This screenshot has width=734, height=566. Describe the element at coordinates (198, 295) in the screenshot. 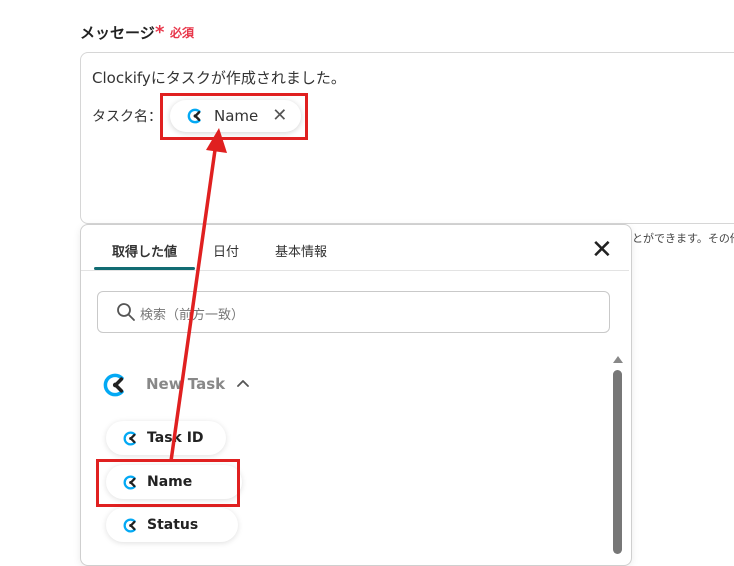

I see `annotation-arrow` at that location.